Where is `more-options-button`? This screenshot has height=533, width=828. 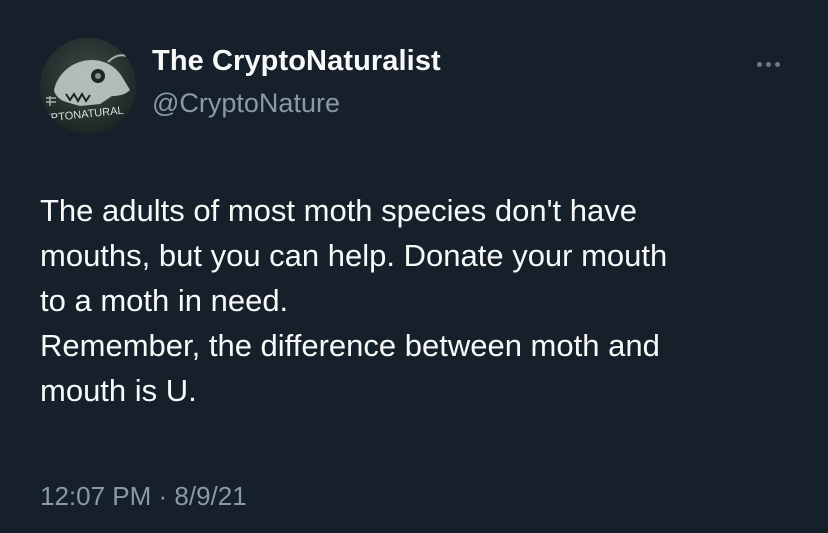
more-options-button is located at coordinates (768, 64).